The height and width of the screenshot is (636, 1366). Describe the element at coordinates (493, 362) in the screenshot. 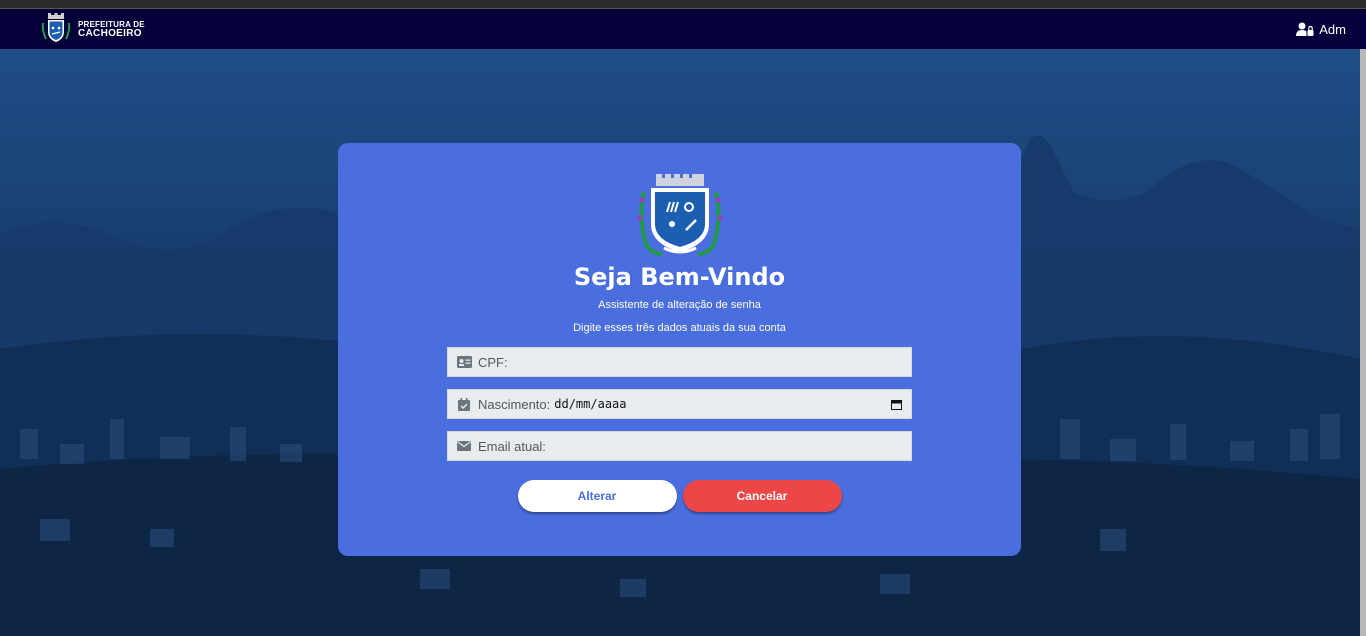

I see `cpf-label: CPF:` at that location.